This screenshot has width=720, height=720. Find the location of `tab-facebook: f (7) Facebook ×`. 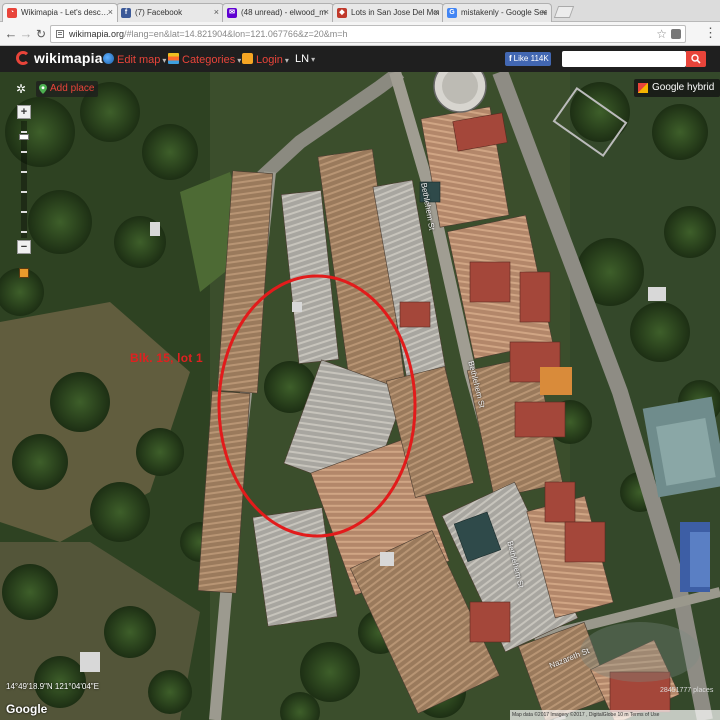

tab-facebook: f (7) Facebook × is located at coordinates (170, 12).